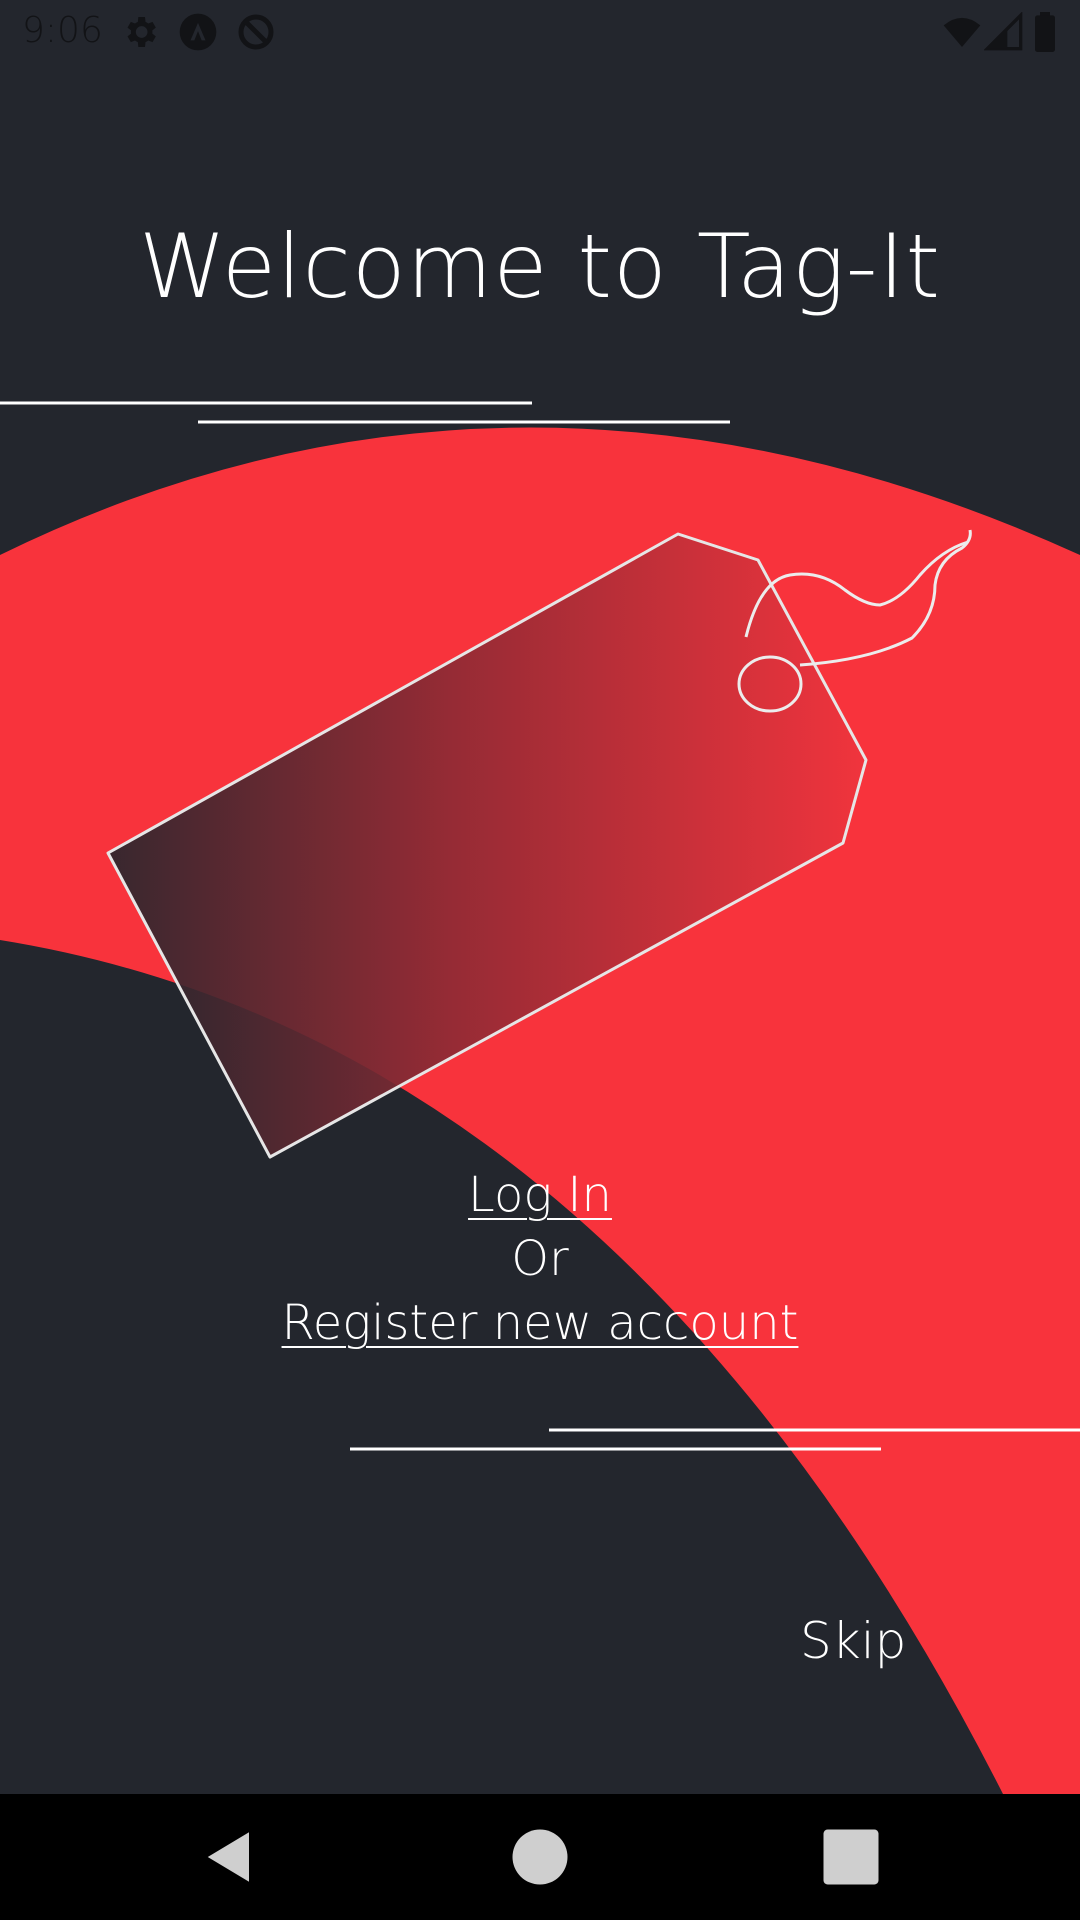  What do you see at coordinates (1003, 31) in the screenshot?
I see `signal-icon` at bounding box center [1003, 31].